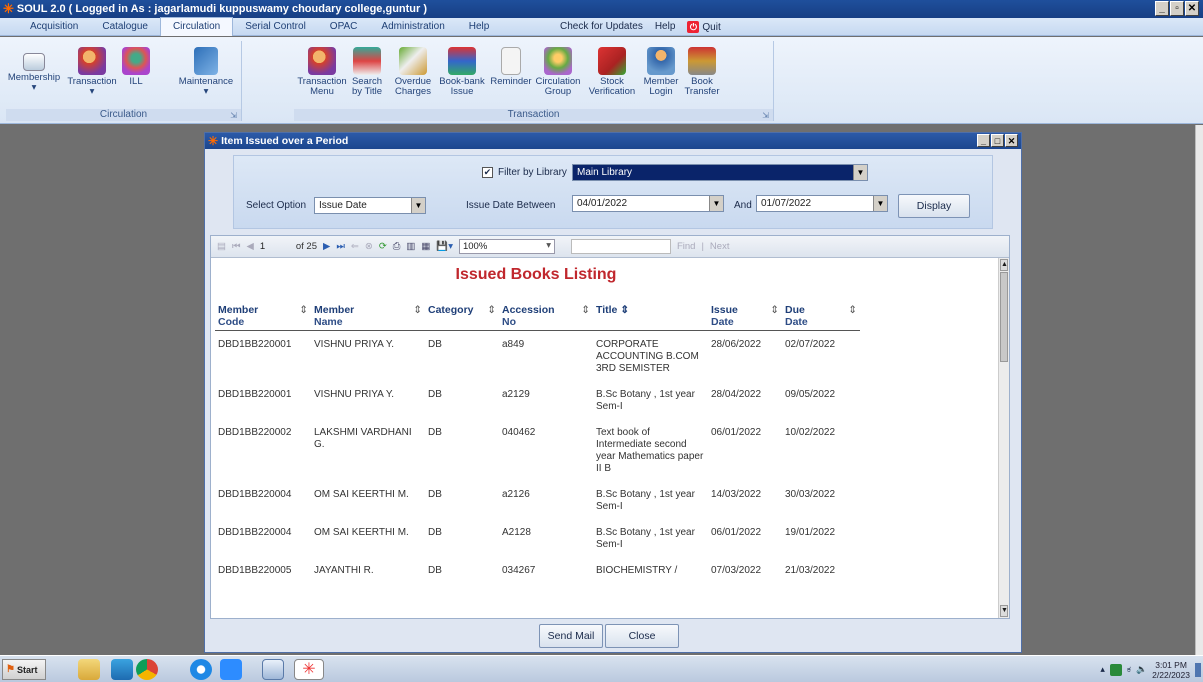 The image size is (1203, 682). Describe the element at coordinates (1004, 317) in the screenshot. I see `scroll-thumb` at that location.